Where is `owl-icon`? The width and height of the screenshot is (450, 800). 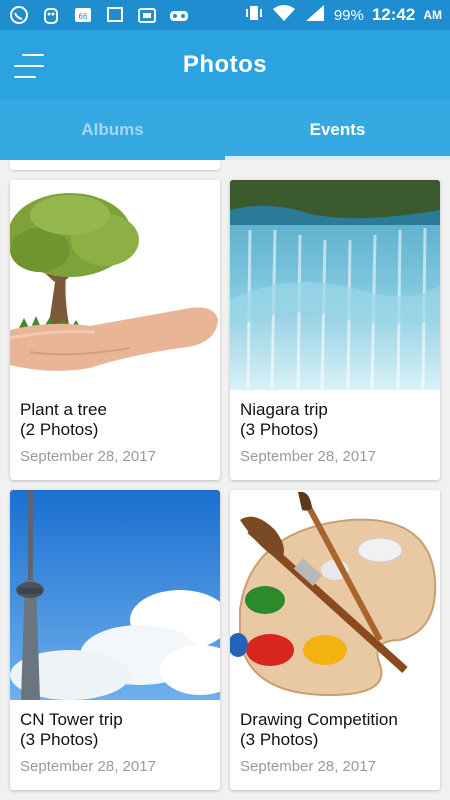 owl-icon is located at coordinates (51, 15).